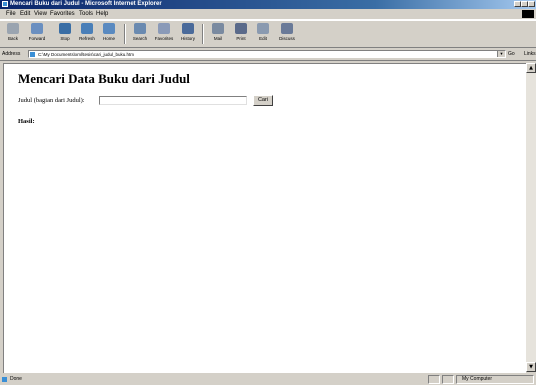 The width and height of the screenshot is (536, 385). Describe the element at coordinates (511, 54) in the screenshot. I see `go-button: Go` at that location.